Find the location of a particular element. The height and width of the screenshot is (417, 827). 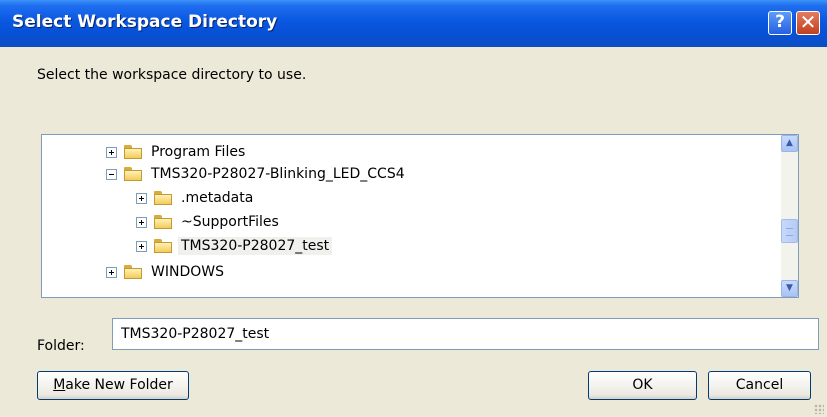

cancel-button: Cancel is located at coordinates (759, 385).